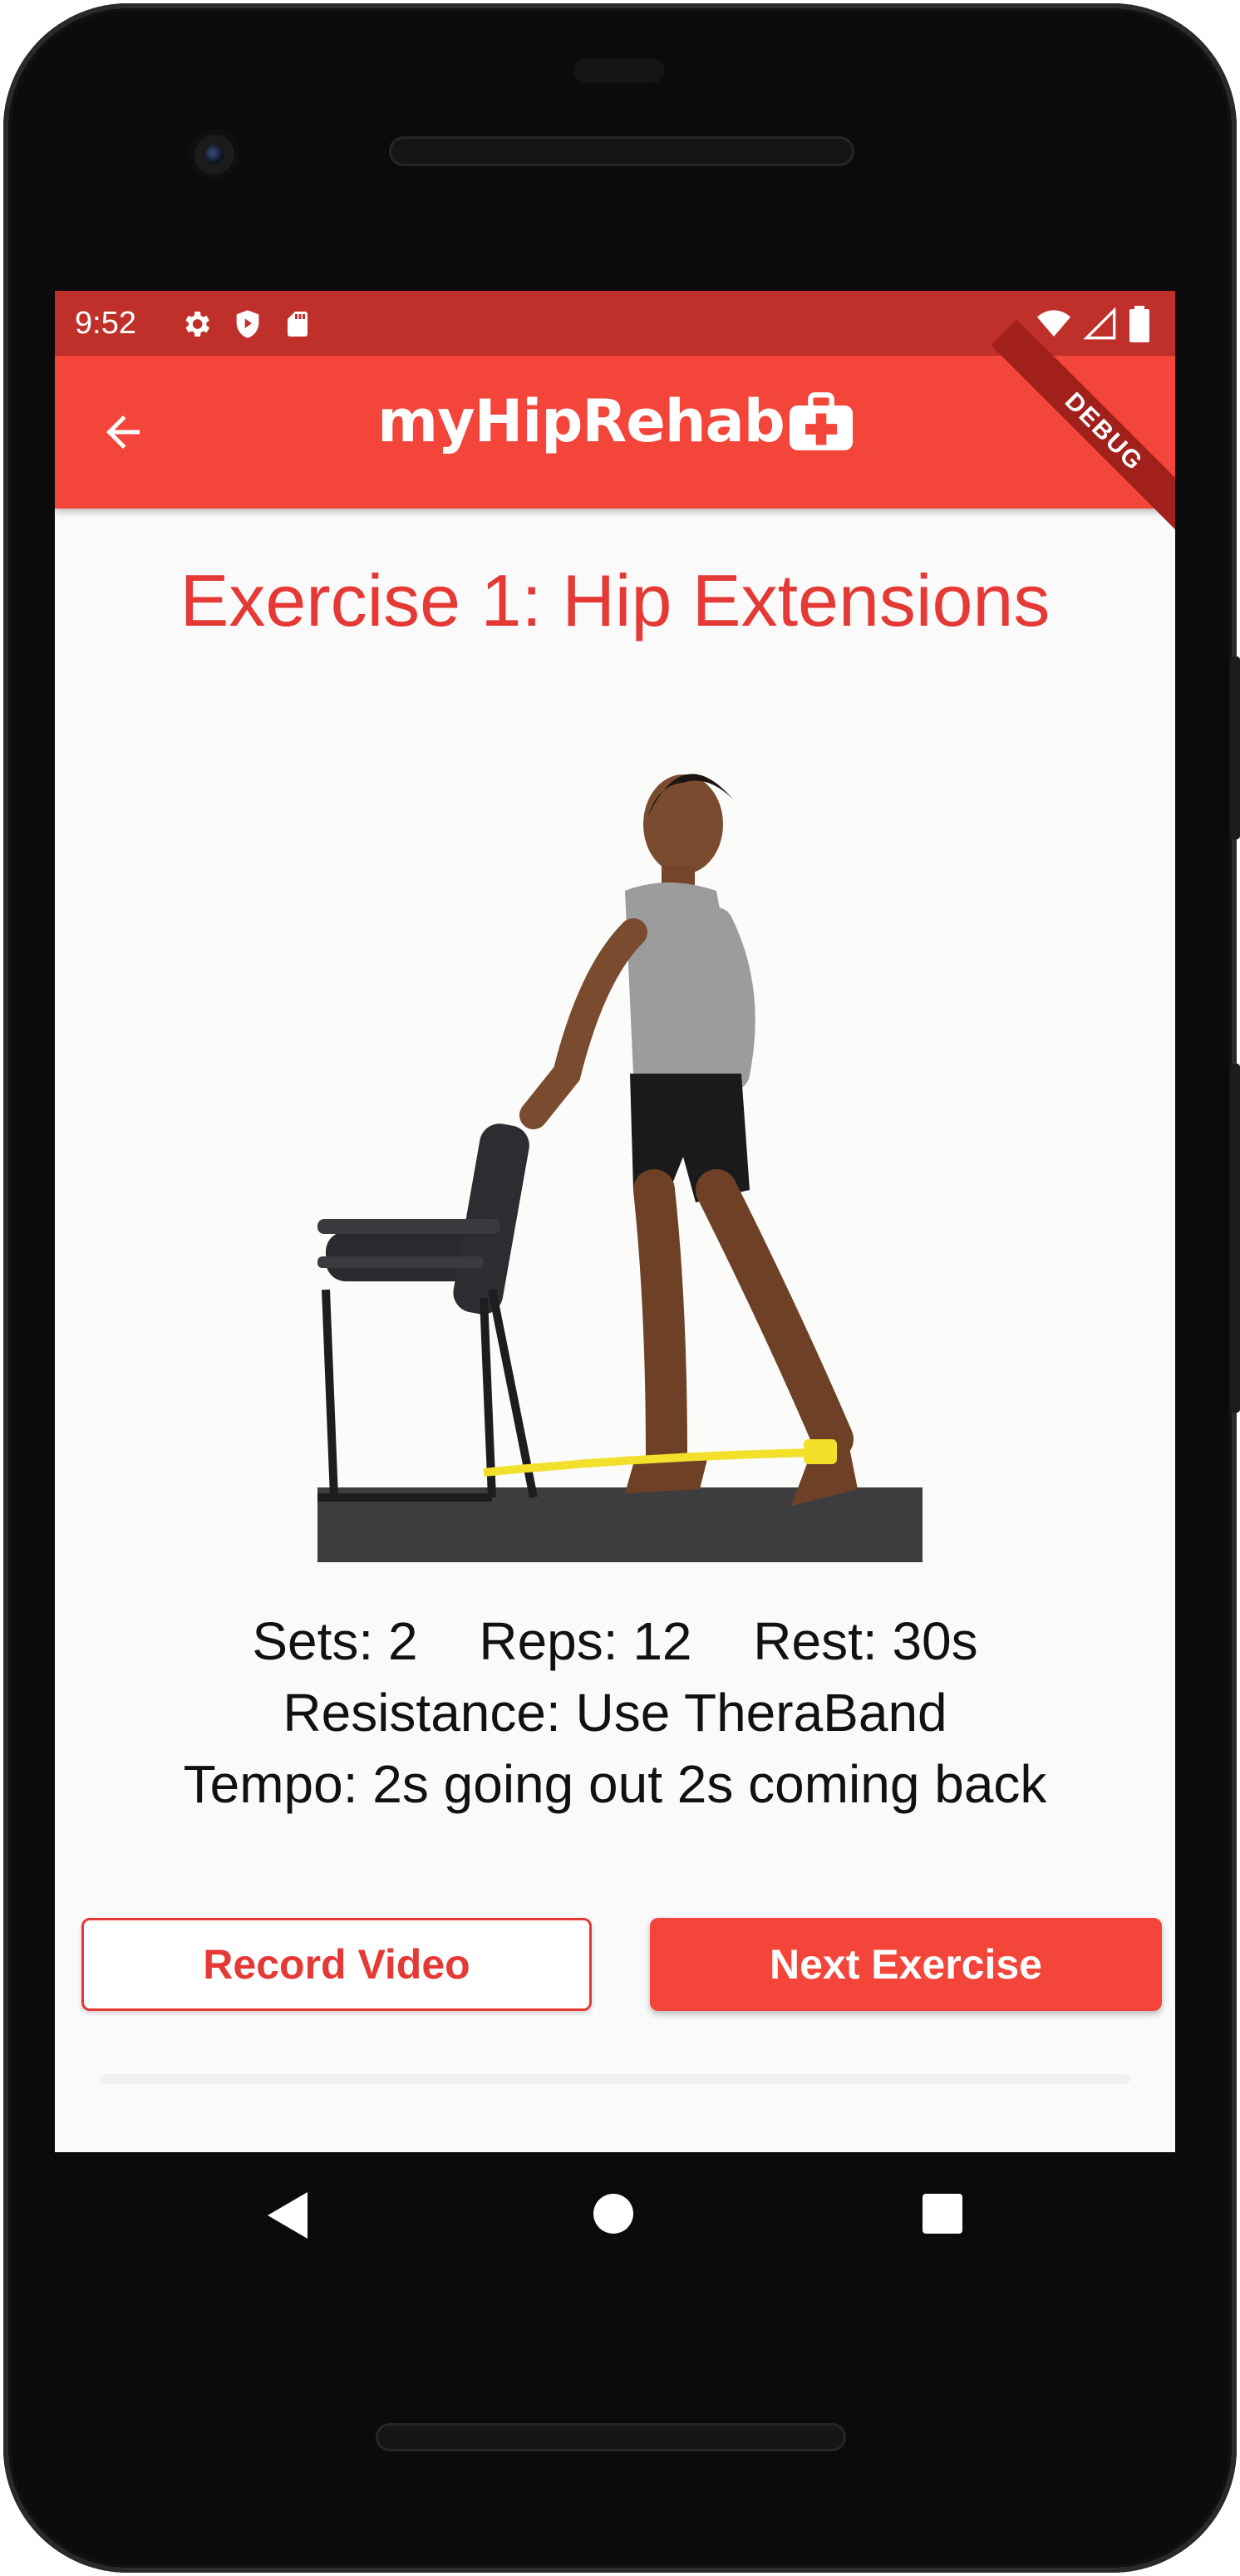 Image resolution: width=1240 pixels, height=2576 pixels. What do you see at coordinates (298, 324) in the screenshot?
I see `sd-card-icon` at bounding box center [298, 324].